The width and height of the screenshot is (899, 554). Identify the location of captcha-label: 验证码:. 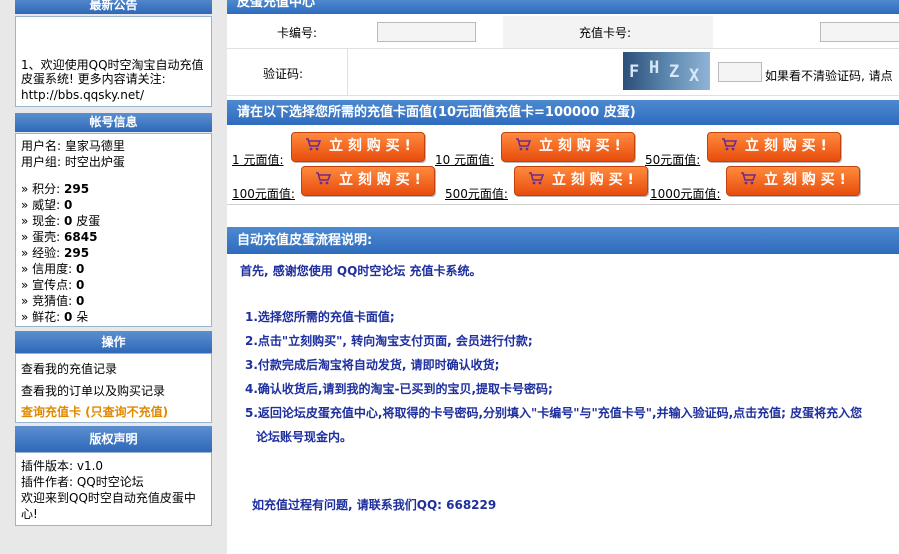
(283, 74).